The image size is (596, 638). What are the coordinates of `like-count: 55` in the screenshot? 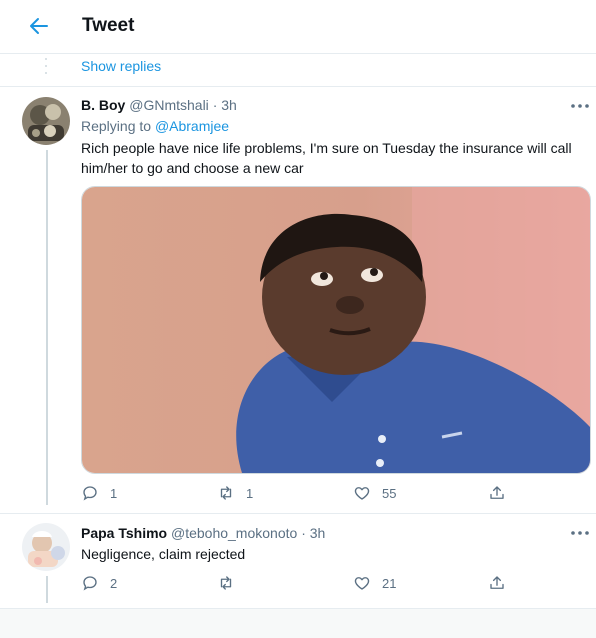 It's located at (389, 493).